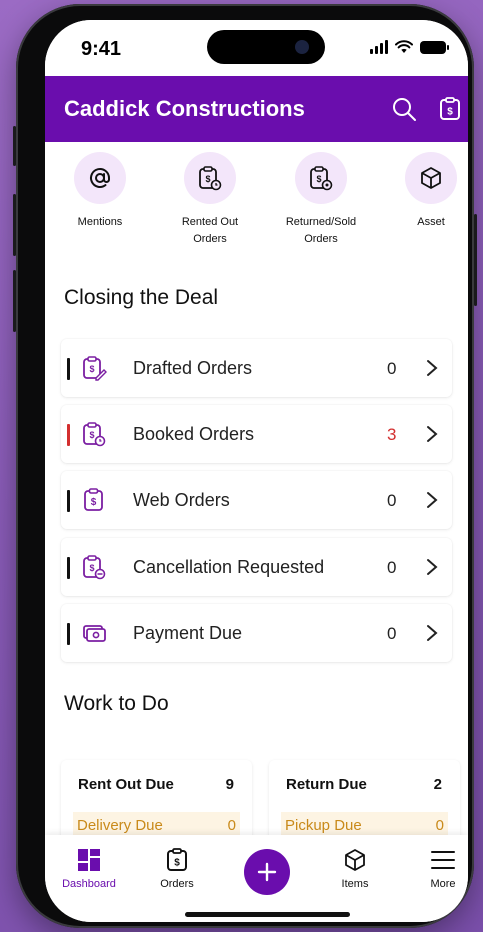 The image size is (483, 932). Describe the element at coordinates (434, 47) in the screenshot. I see `battery-icon` at that location.